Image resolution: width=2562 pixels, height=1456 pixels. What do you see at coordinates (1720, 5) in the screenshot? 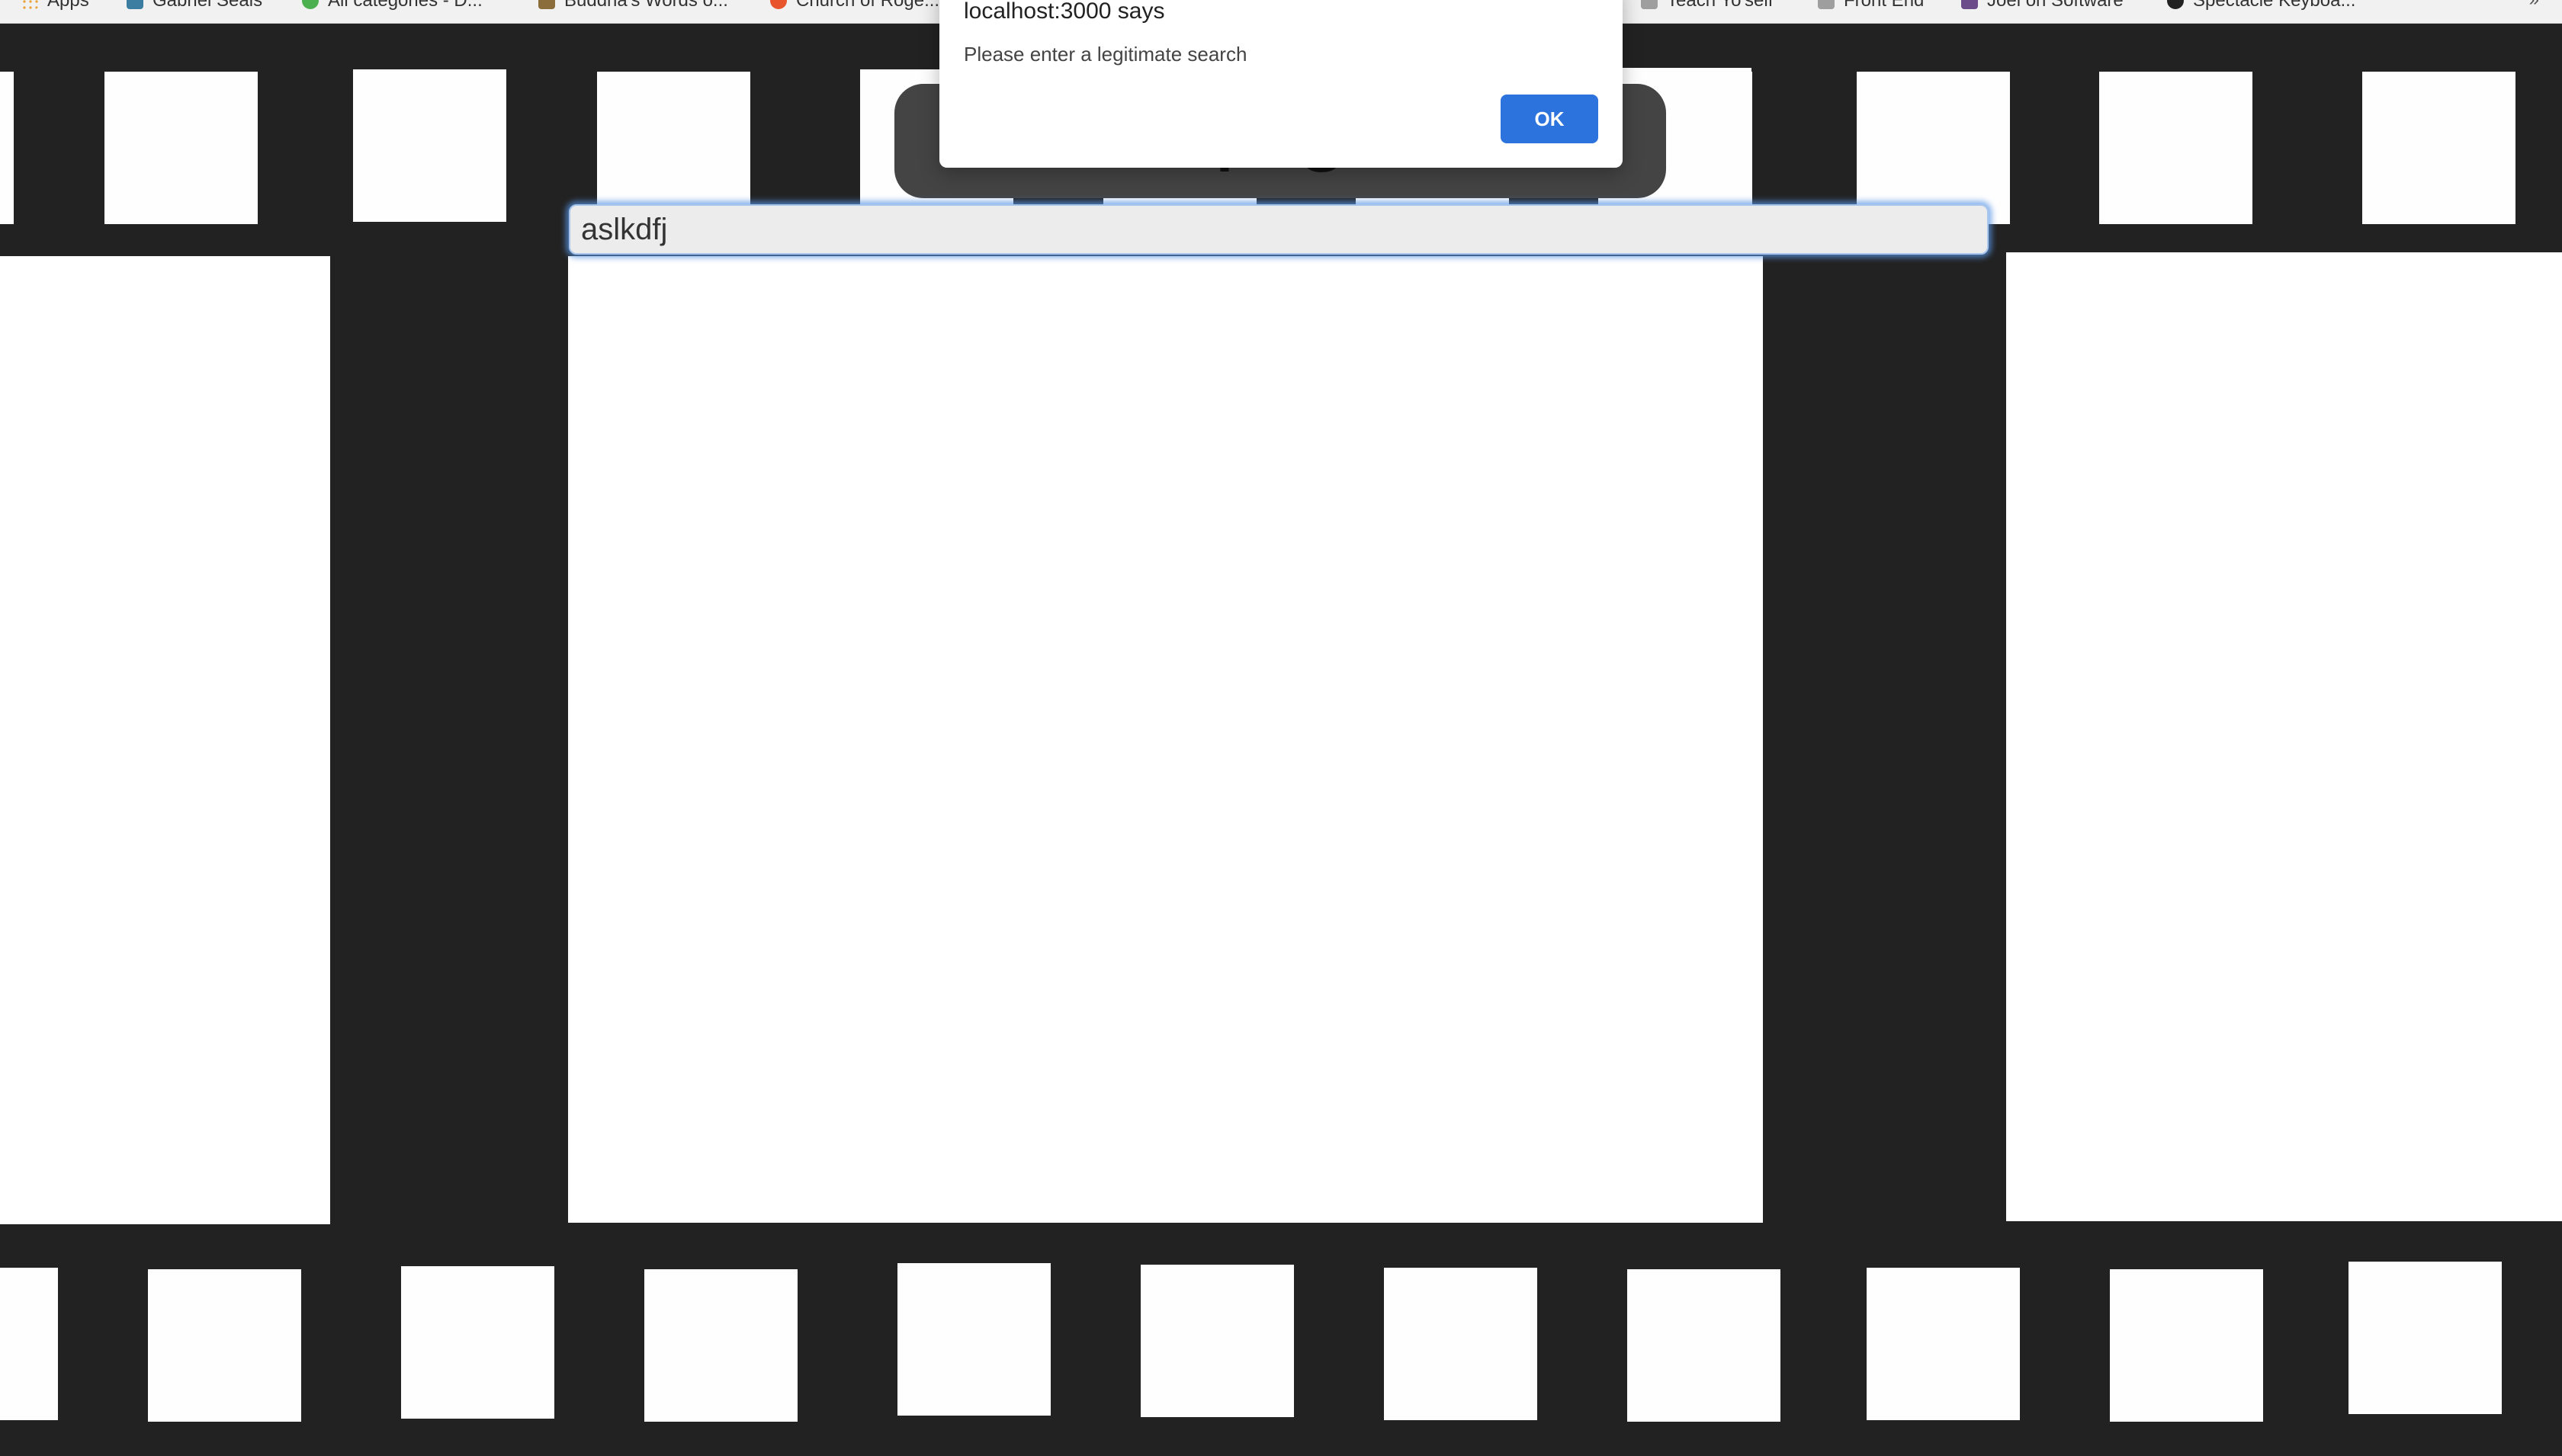
I see `bookmark-label: Teach Yo'self` at bounding box center [1720, 5].